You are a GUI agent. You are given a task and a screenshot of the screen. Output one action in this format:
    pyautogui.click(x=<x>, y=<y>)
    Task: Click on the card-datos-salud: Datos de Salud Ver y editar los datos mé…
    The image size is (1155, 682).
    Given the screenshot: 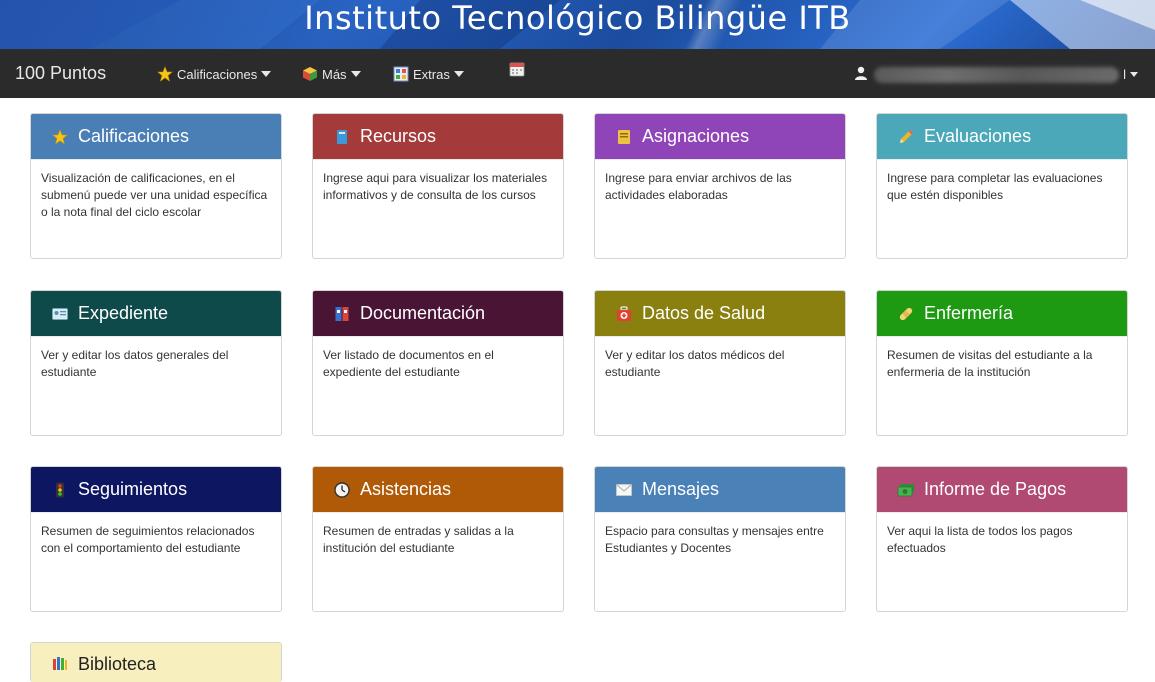 What is the action you would take?
    pyautogui.click(x=720, y=363)
    